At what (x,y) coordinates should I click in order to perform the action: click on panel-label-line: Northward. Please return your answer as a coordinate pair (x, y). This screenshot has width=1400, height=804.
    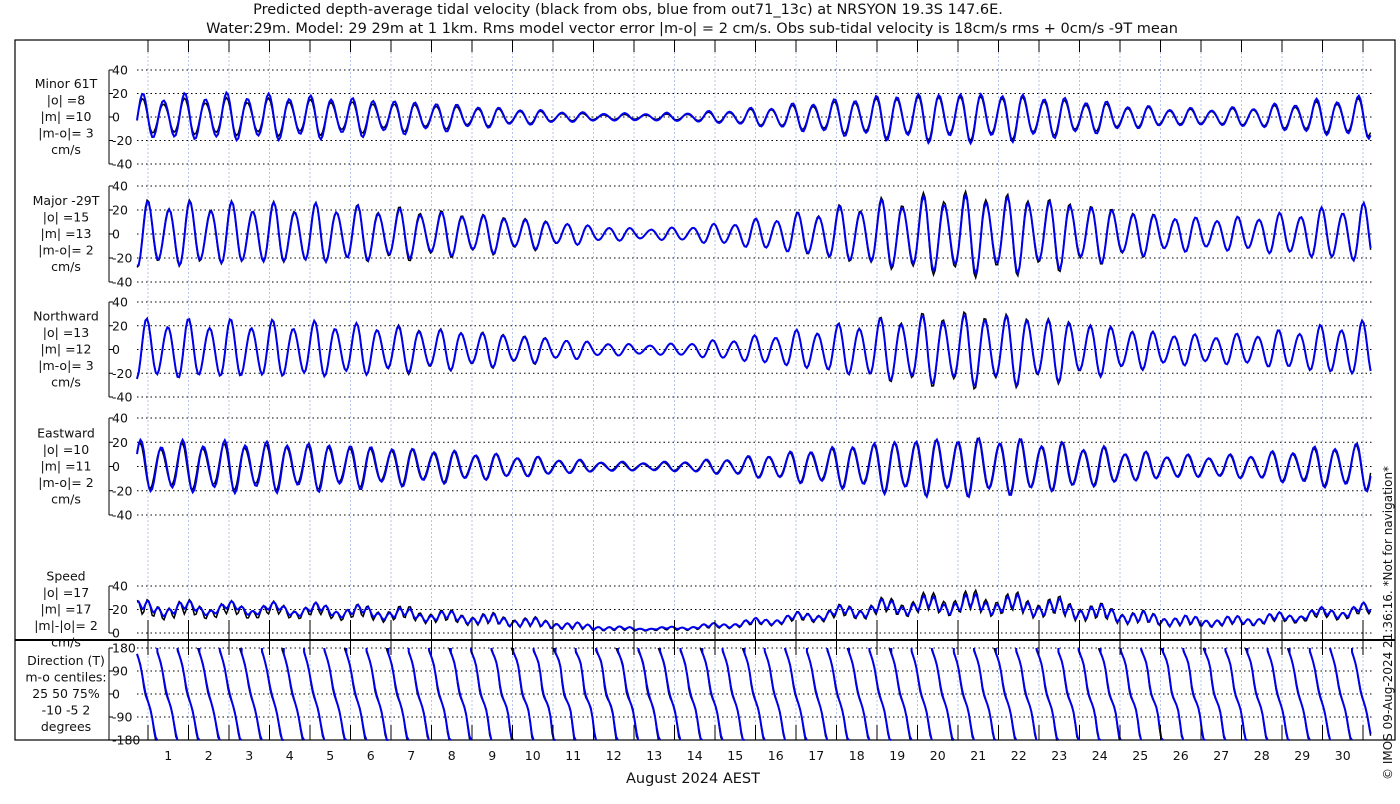
    Looking at the image, I should click on (66, 316).